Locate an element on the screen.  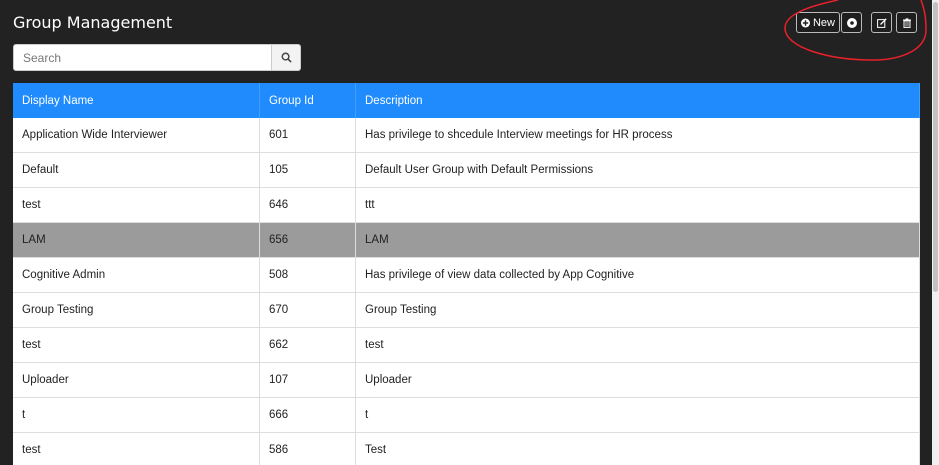
new-button: New is located at coordinates (818, 22).